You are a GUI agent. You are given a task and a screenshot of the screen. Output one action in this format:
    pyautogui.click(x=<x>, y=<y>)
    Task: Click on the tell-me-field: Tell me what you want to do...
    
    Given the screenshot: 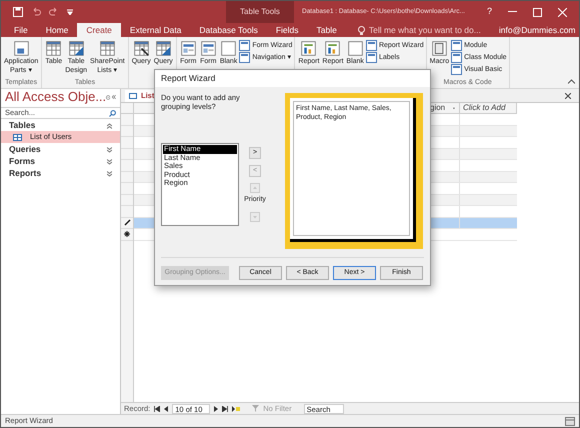 What is the action you would take?
    pyautogui.click(x=433, y=30)
    